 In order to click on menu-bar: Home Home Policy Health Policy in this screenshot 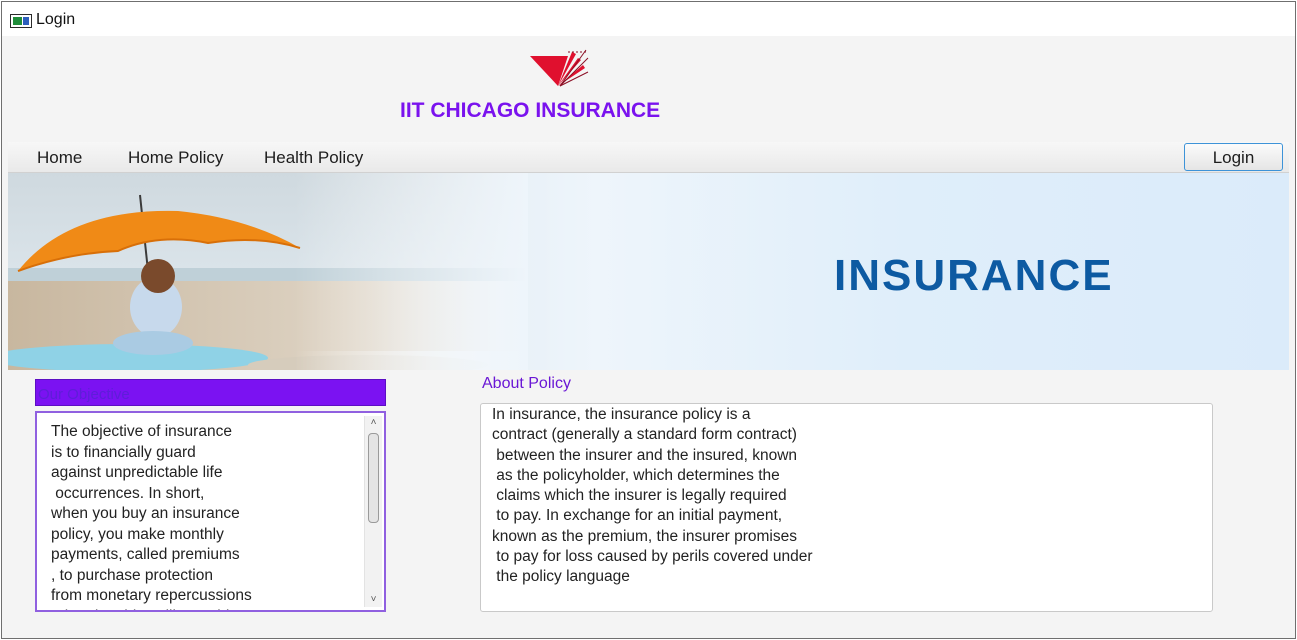, I will do `click(648, 157)`.